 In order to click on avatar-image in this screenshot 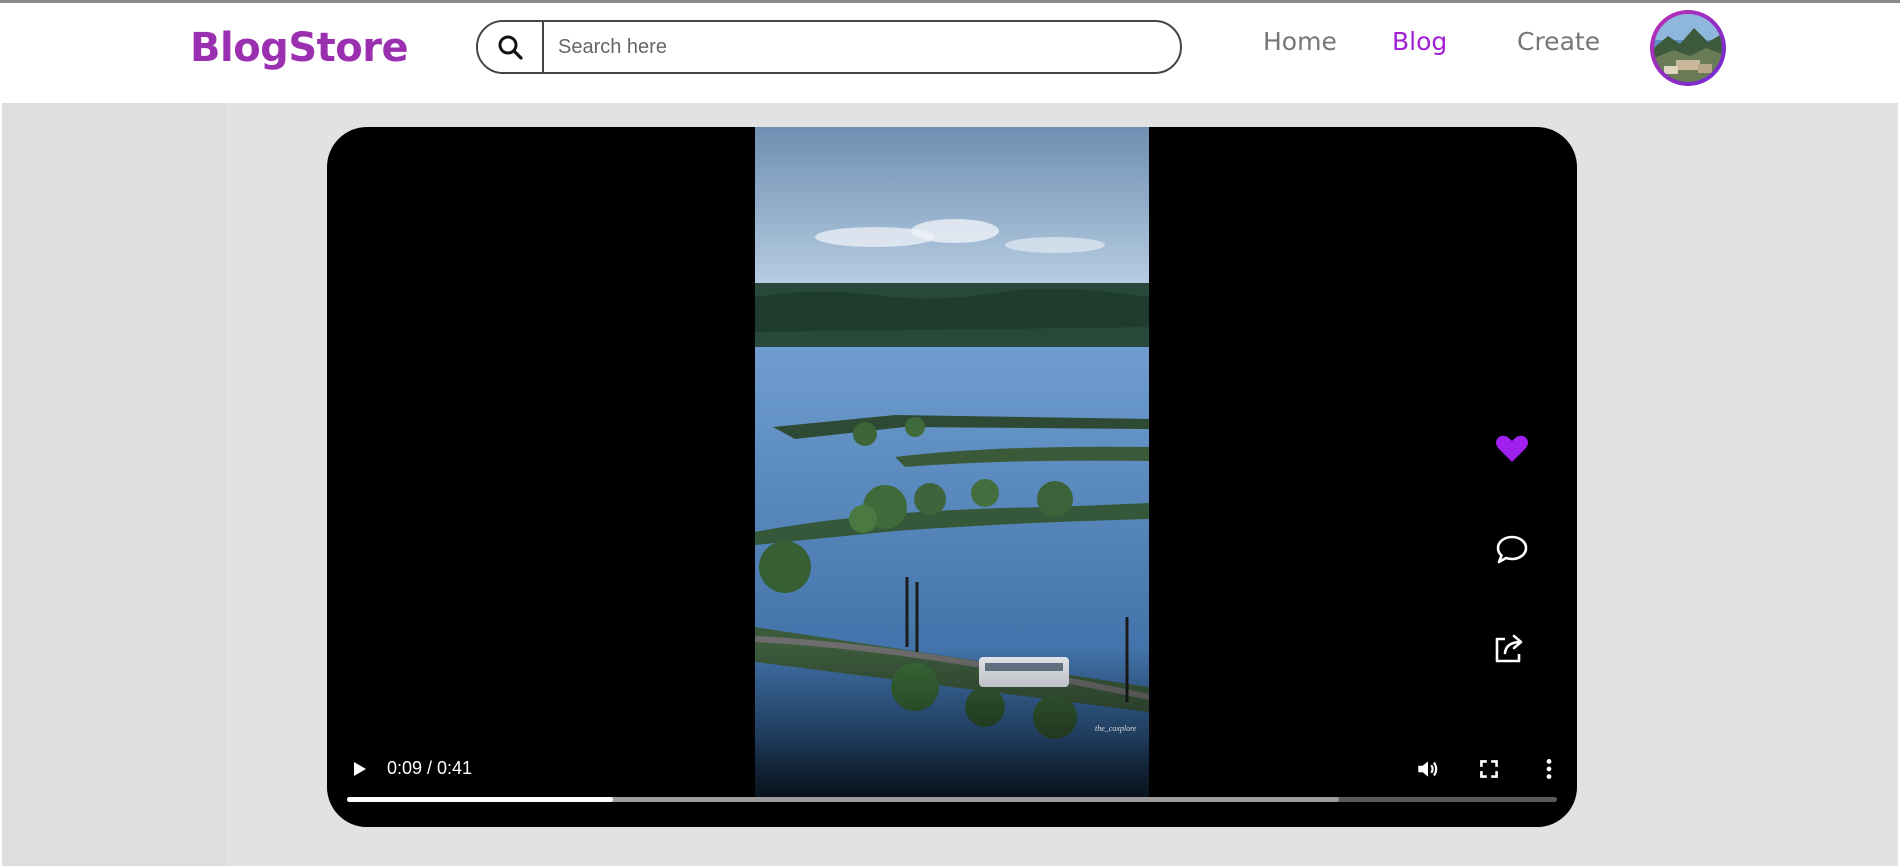, I will do `click(1688, 48)`.